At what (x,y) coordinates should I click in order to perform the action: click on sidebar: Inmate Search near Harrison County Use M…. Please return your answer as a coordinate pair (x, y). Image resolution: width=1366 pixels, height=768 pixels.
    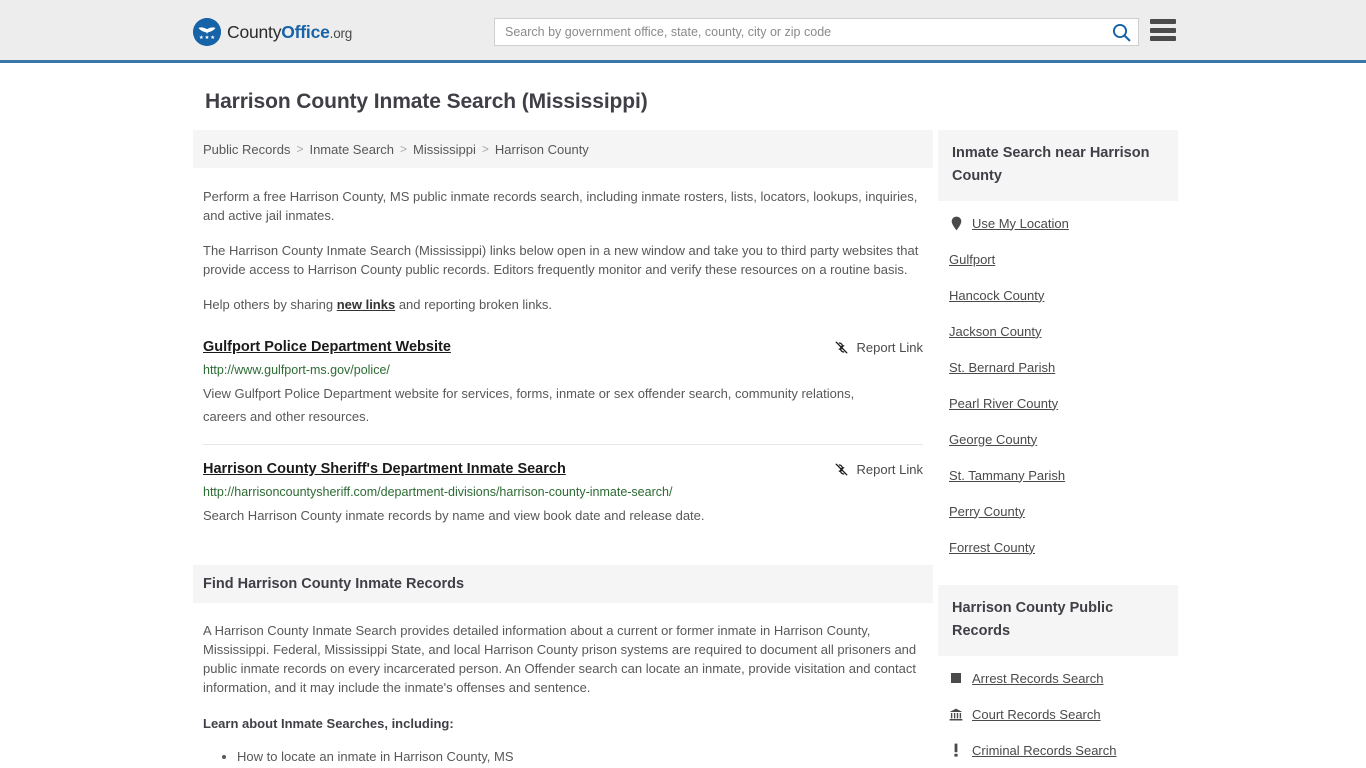
    Looking at the image, I should click on (1058, 449).